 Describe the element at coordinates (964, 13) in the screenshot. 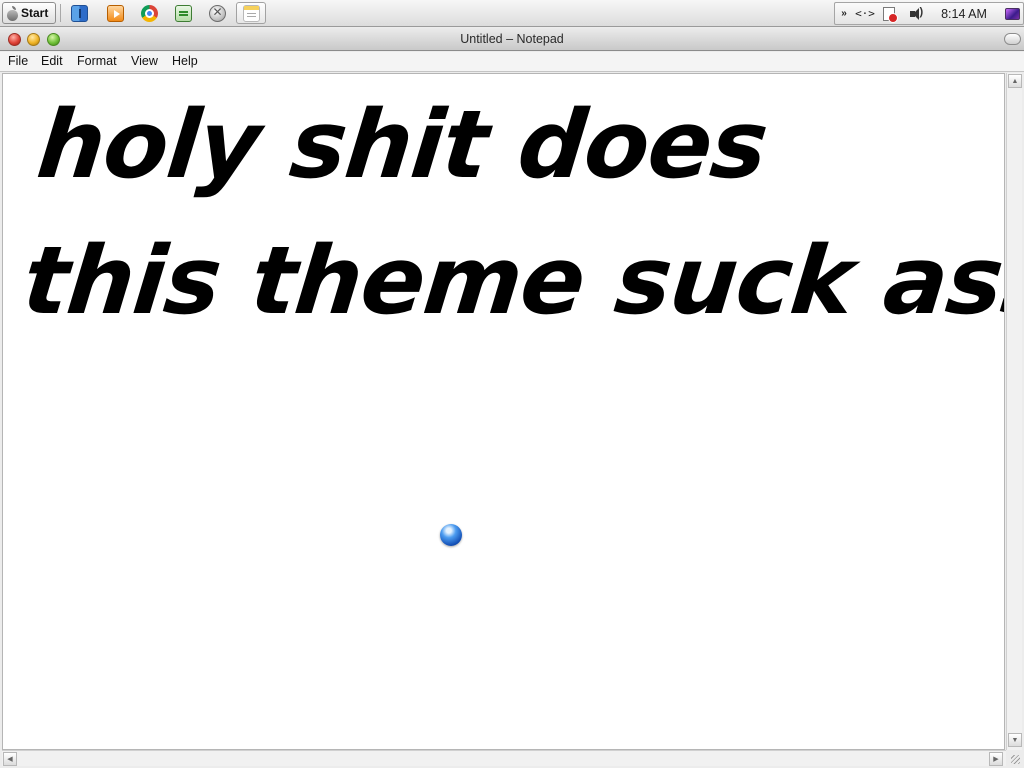

I see `tray-clock: 8:14 AM` at that location.